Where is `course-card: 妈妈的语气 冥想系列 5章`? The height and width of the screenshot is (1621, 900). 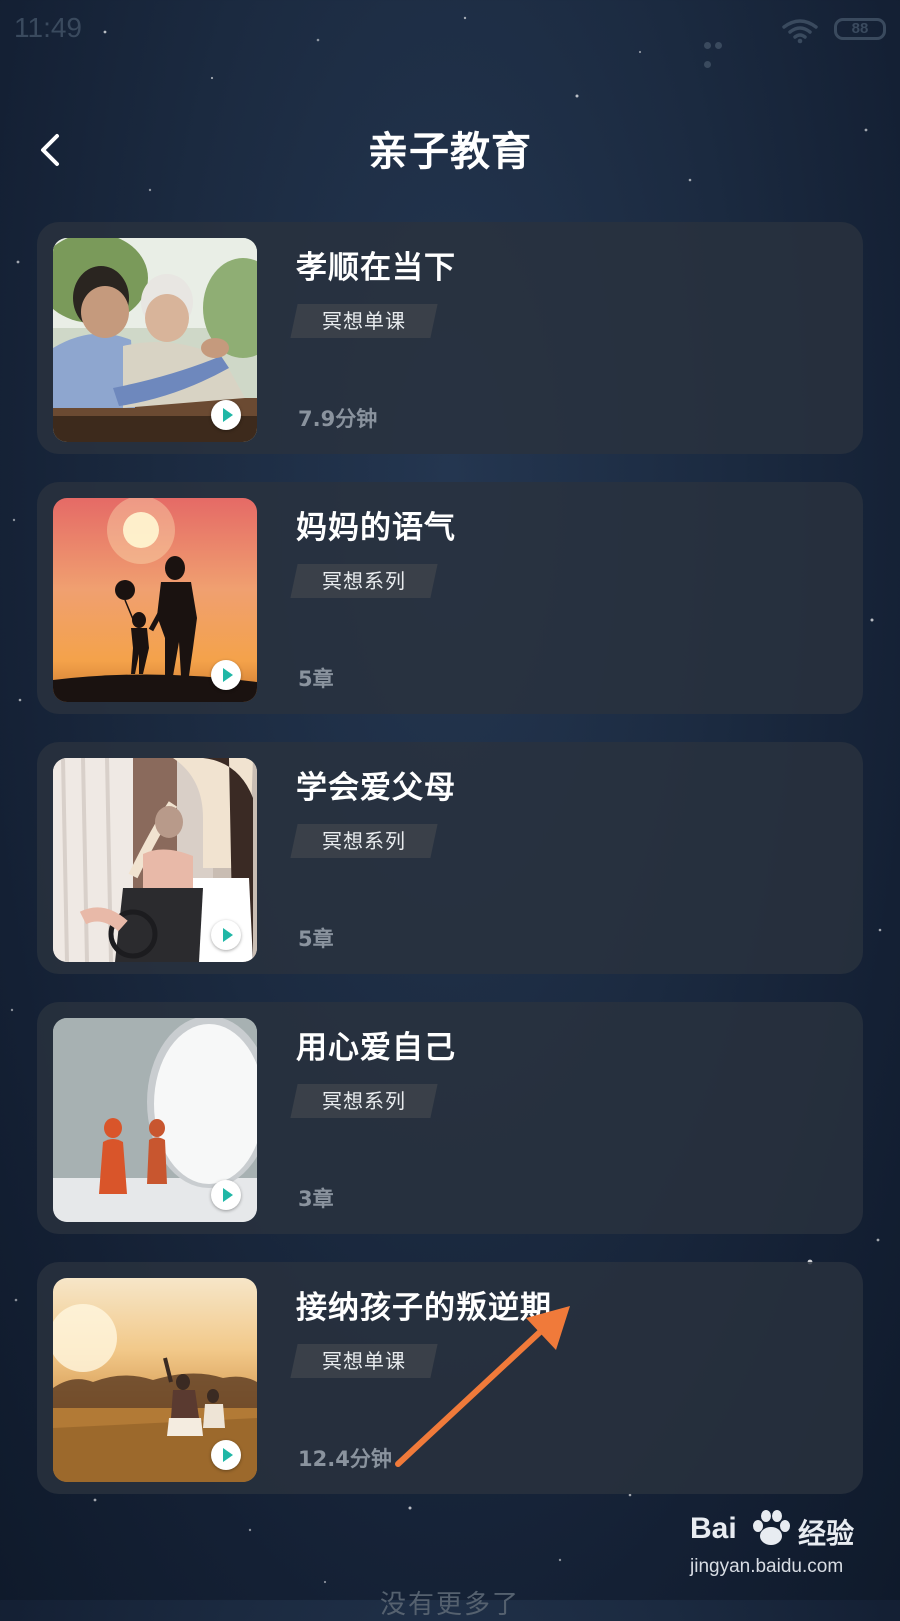 course-card: 妈妈的语气 冥想系列 5章 is located at coordinates (450, 598).